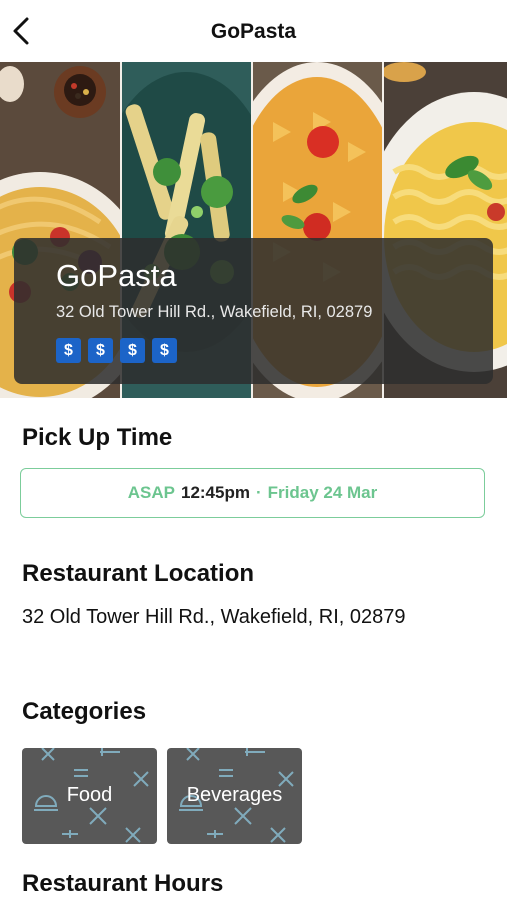 The height and width of the screenshot is (900, 507). Describe the element at coordinates (322, 492) in the screenshot. I see `pickup-date-value: Friday 24 Mar` at that location.